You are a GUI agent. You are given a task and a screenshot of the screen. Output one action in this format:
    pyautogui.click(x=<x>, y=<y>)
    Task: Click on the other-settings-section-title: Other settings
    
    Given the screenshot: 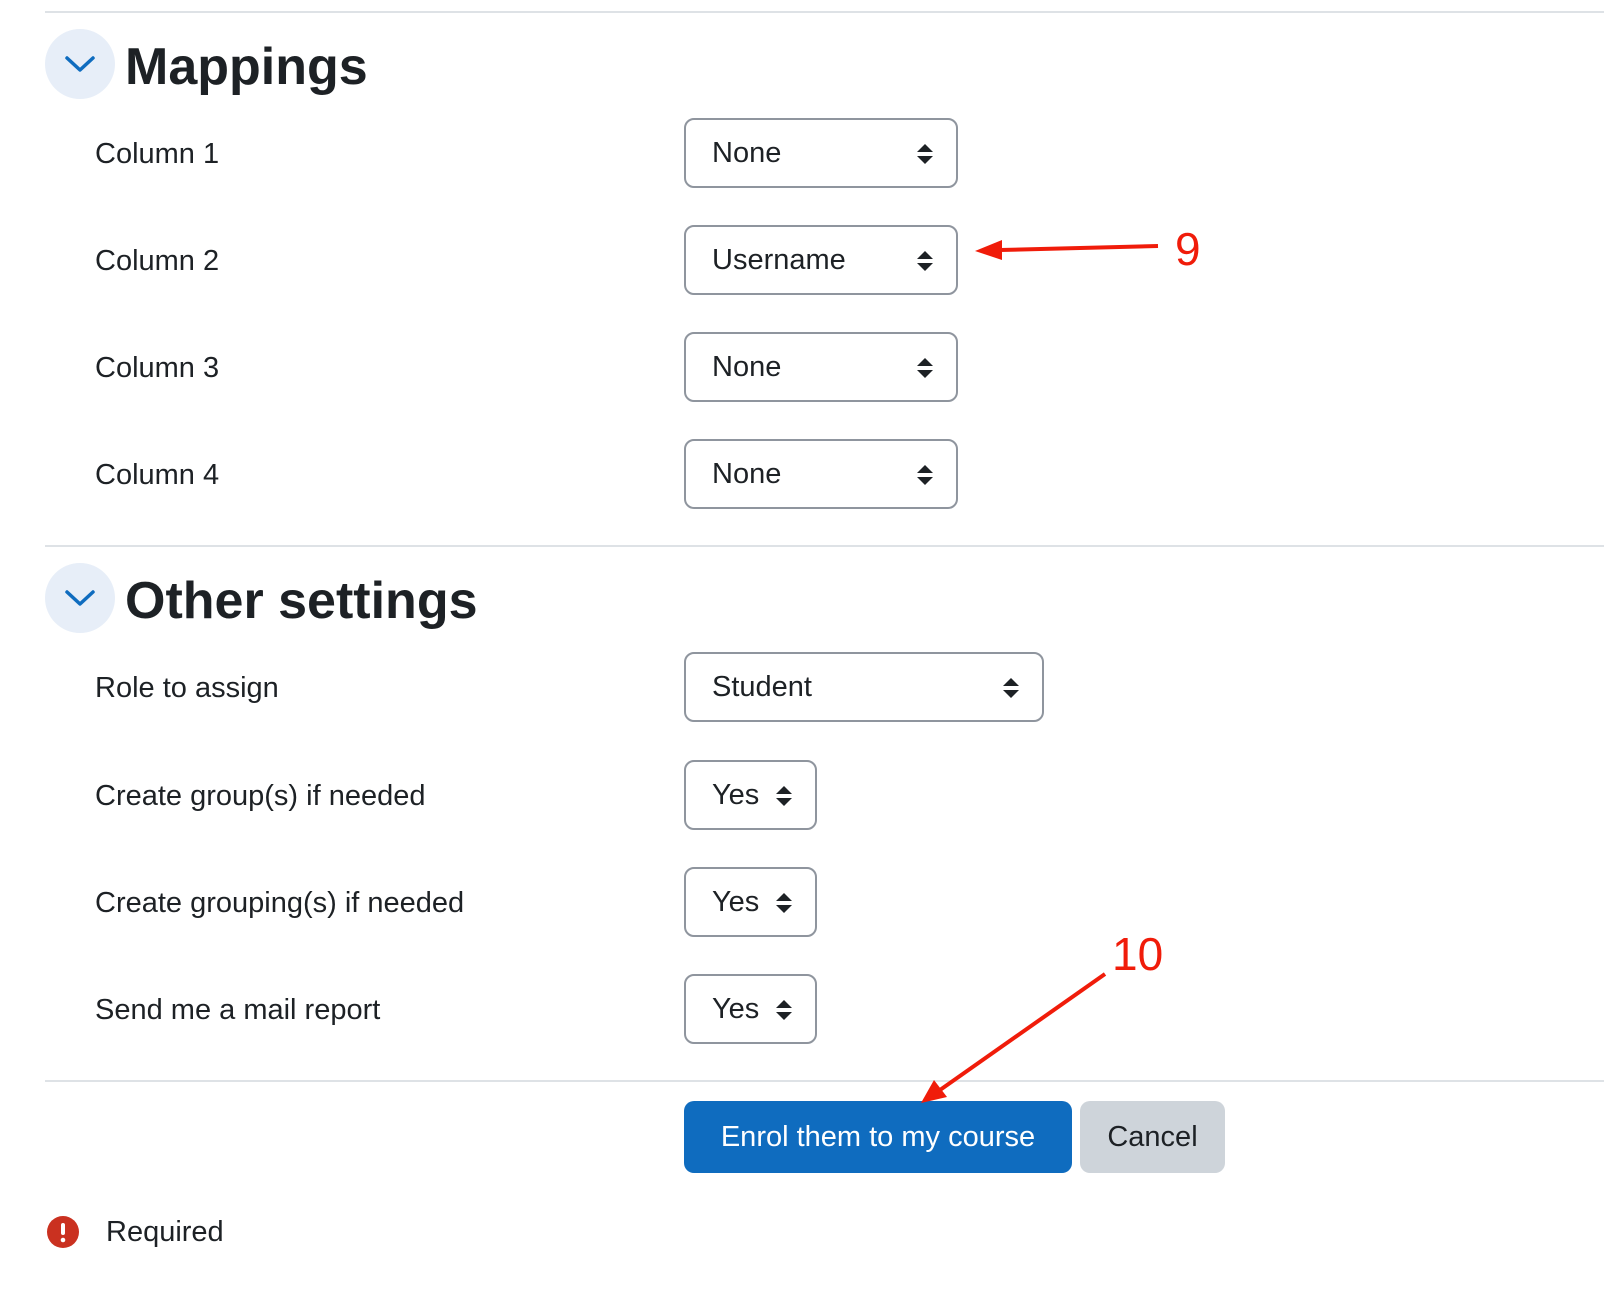 What is the action you would take?
    pyautogui.click(x=301, y=601)
    